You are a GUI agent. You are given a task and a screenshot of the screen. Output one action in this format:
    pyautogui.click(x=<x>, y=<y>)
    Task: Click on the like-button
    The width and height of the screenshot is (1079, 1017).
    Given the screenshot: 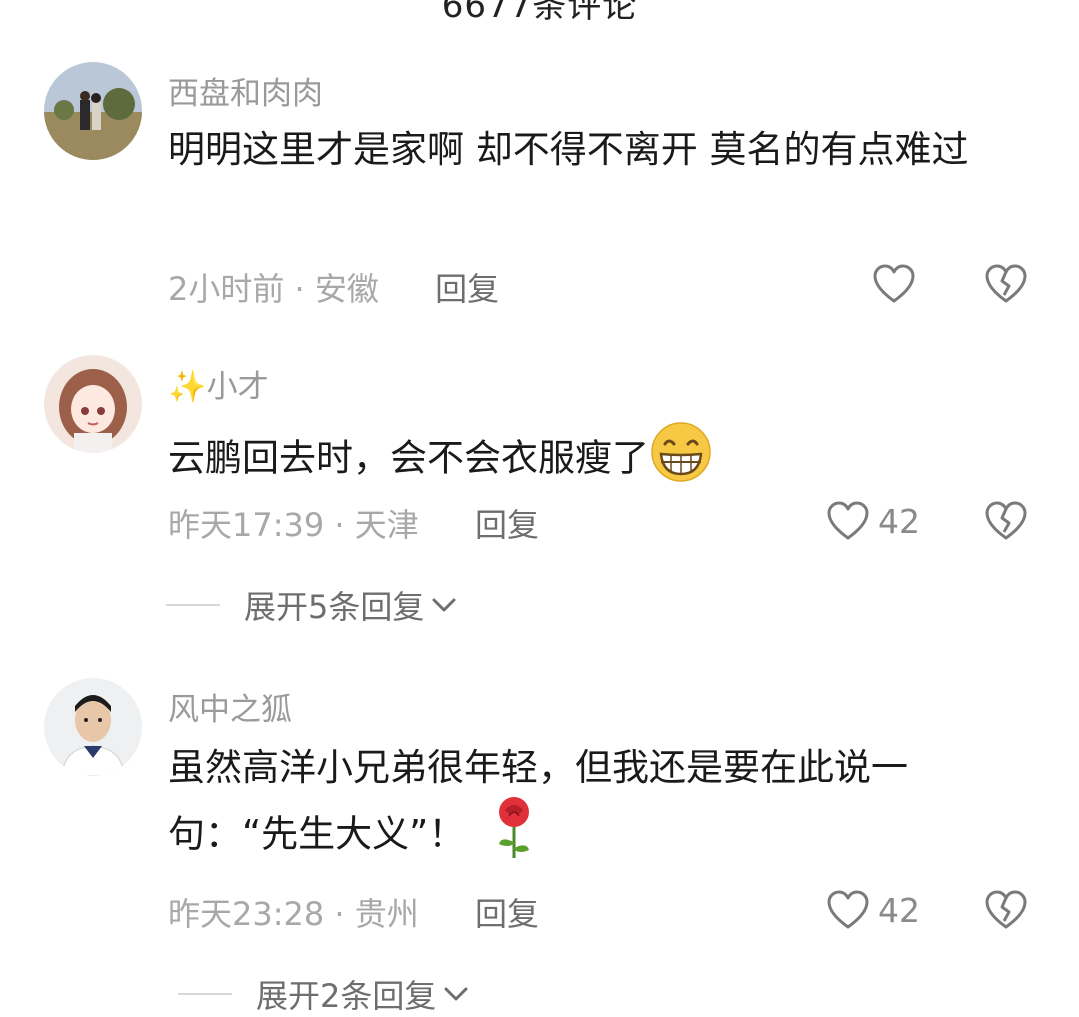 What is the action you would take?
    pyautogui.click(x=894, y=284)
    